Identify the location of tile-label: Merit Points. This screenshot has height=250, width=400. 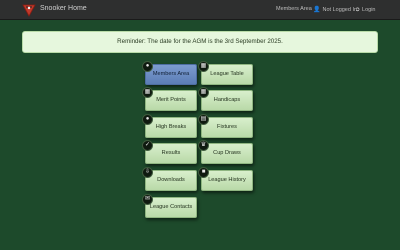
(171, 100).